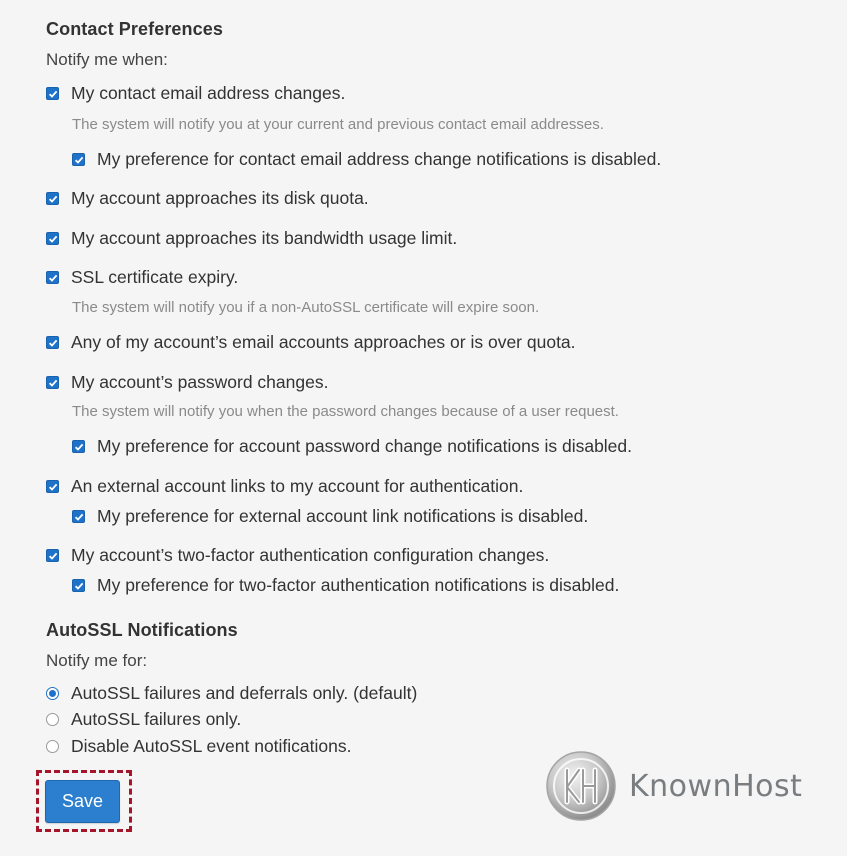 The image size is (847, 856). I want to click on notify-me-for-label: Notify me for:, so click(97, 660).